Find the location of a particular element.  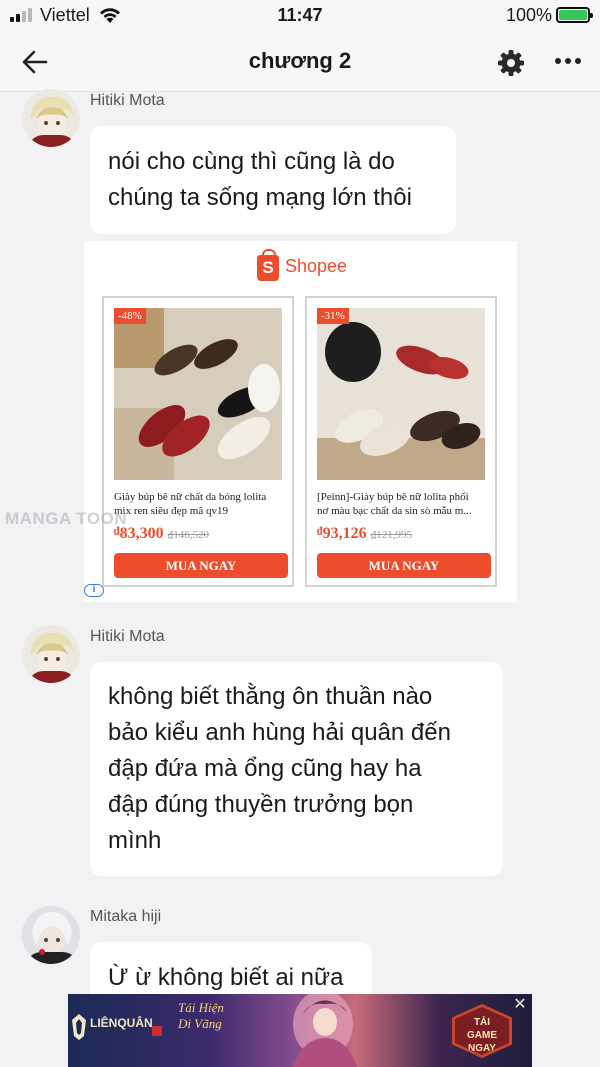

message-text-line: Ừ ừ không biết ai nữa is located at coordinates (226, 977).